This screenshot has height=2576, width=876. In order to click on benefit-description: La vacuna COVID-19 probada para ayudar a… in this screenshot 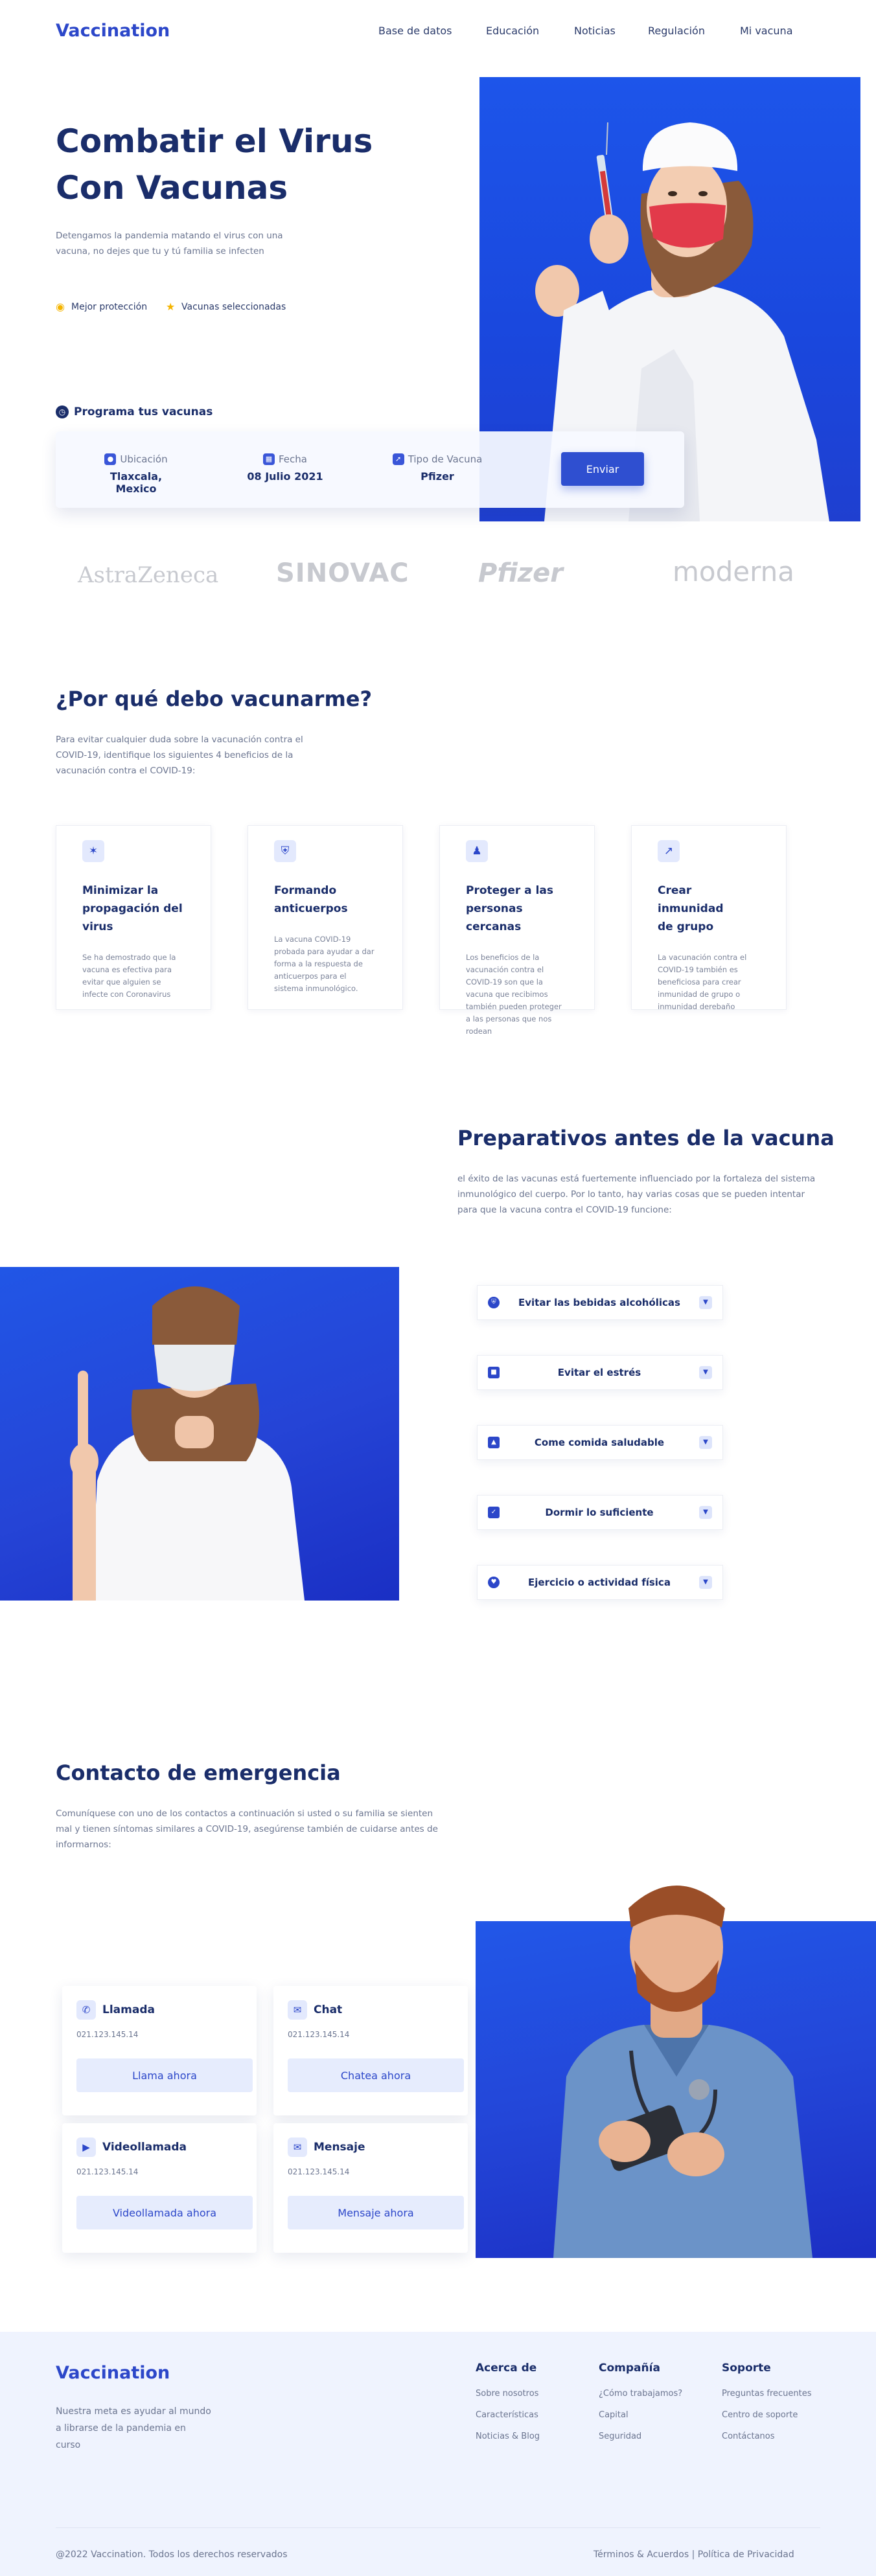, I will do `click(324, 964)`.